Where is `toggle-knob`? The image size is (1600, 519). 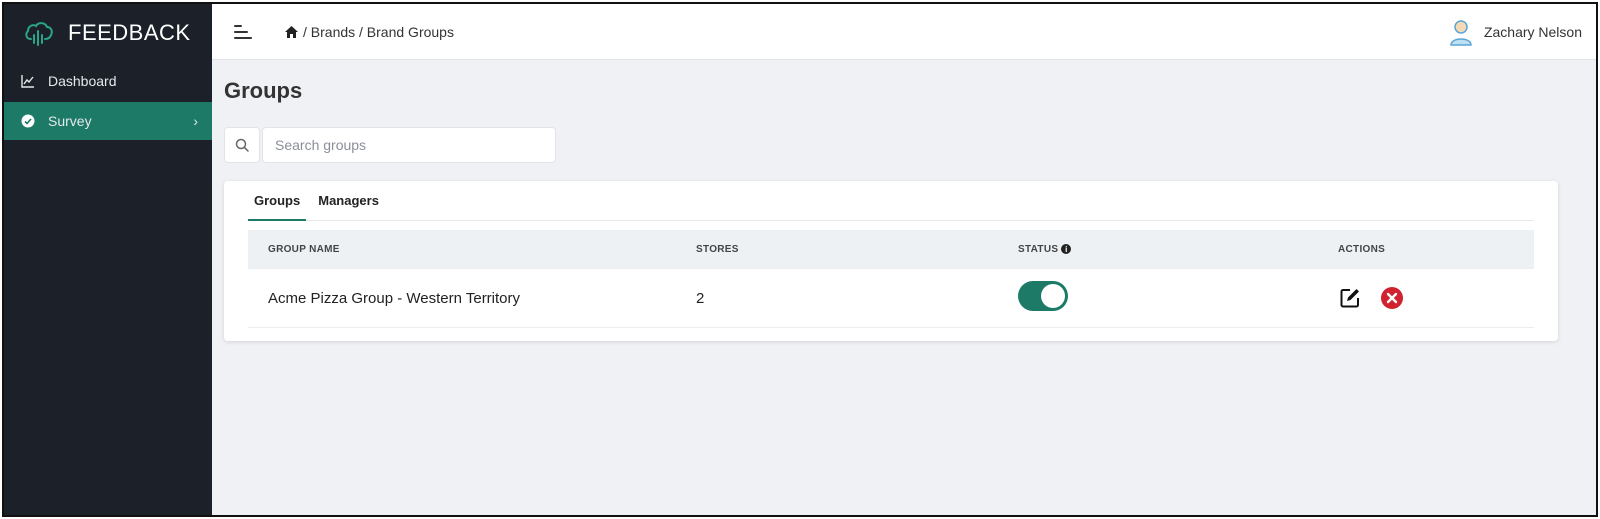 toggle-knob is located at coordinates (1053, 296).